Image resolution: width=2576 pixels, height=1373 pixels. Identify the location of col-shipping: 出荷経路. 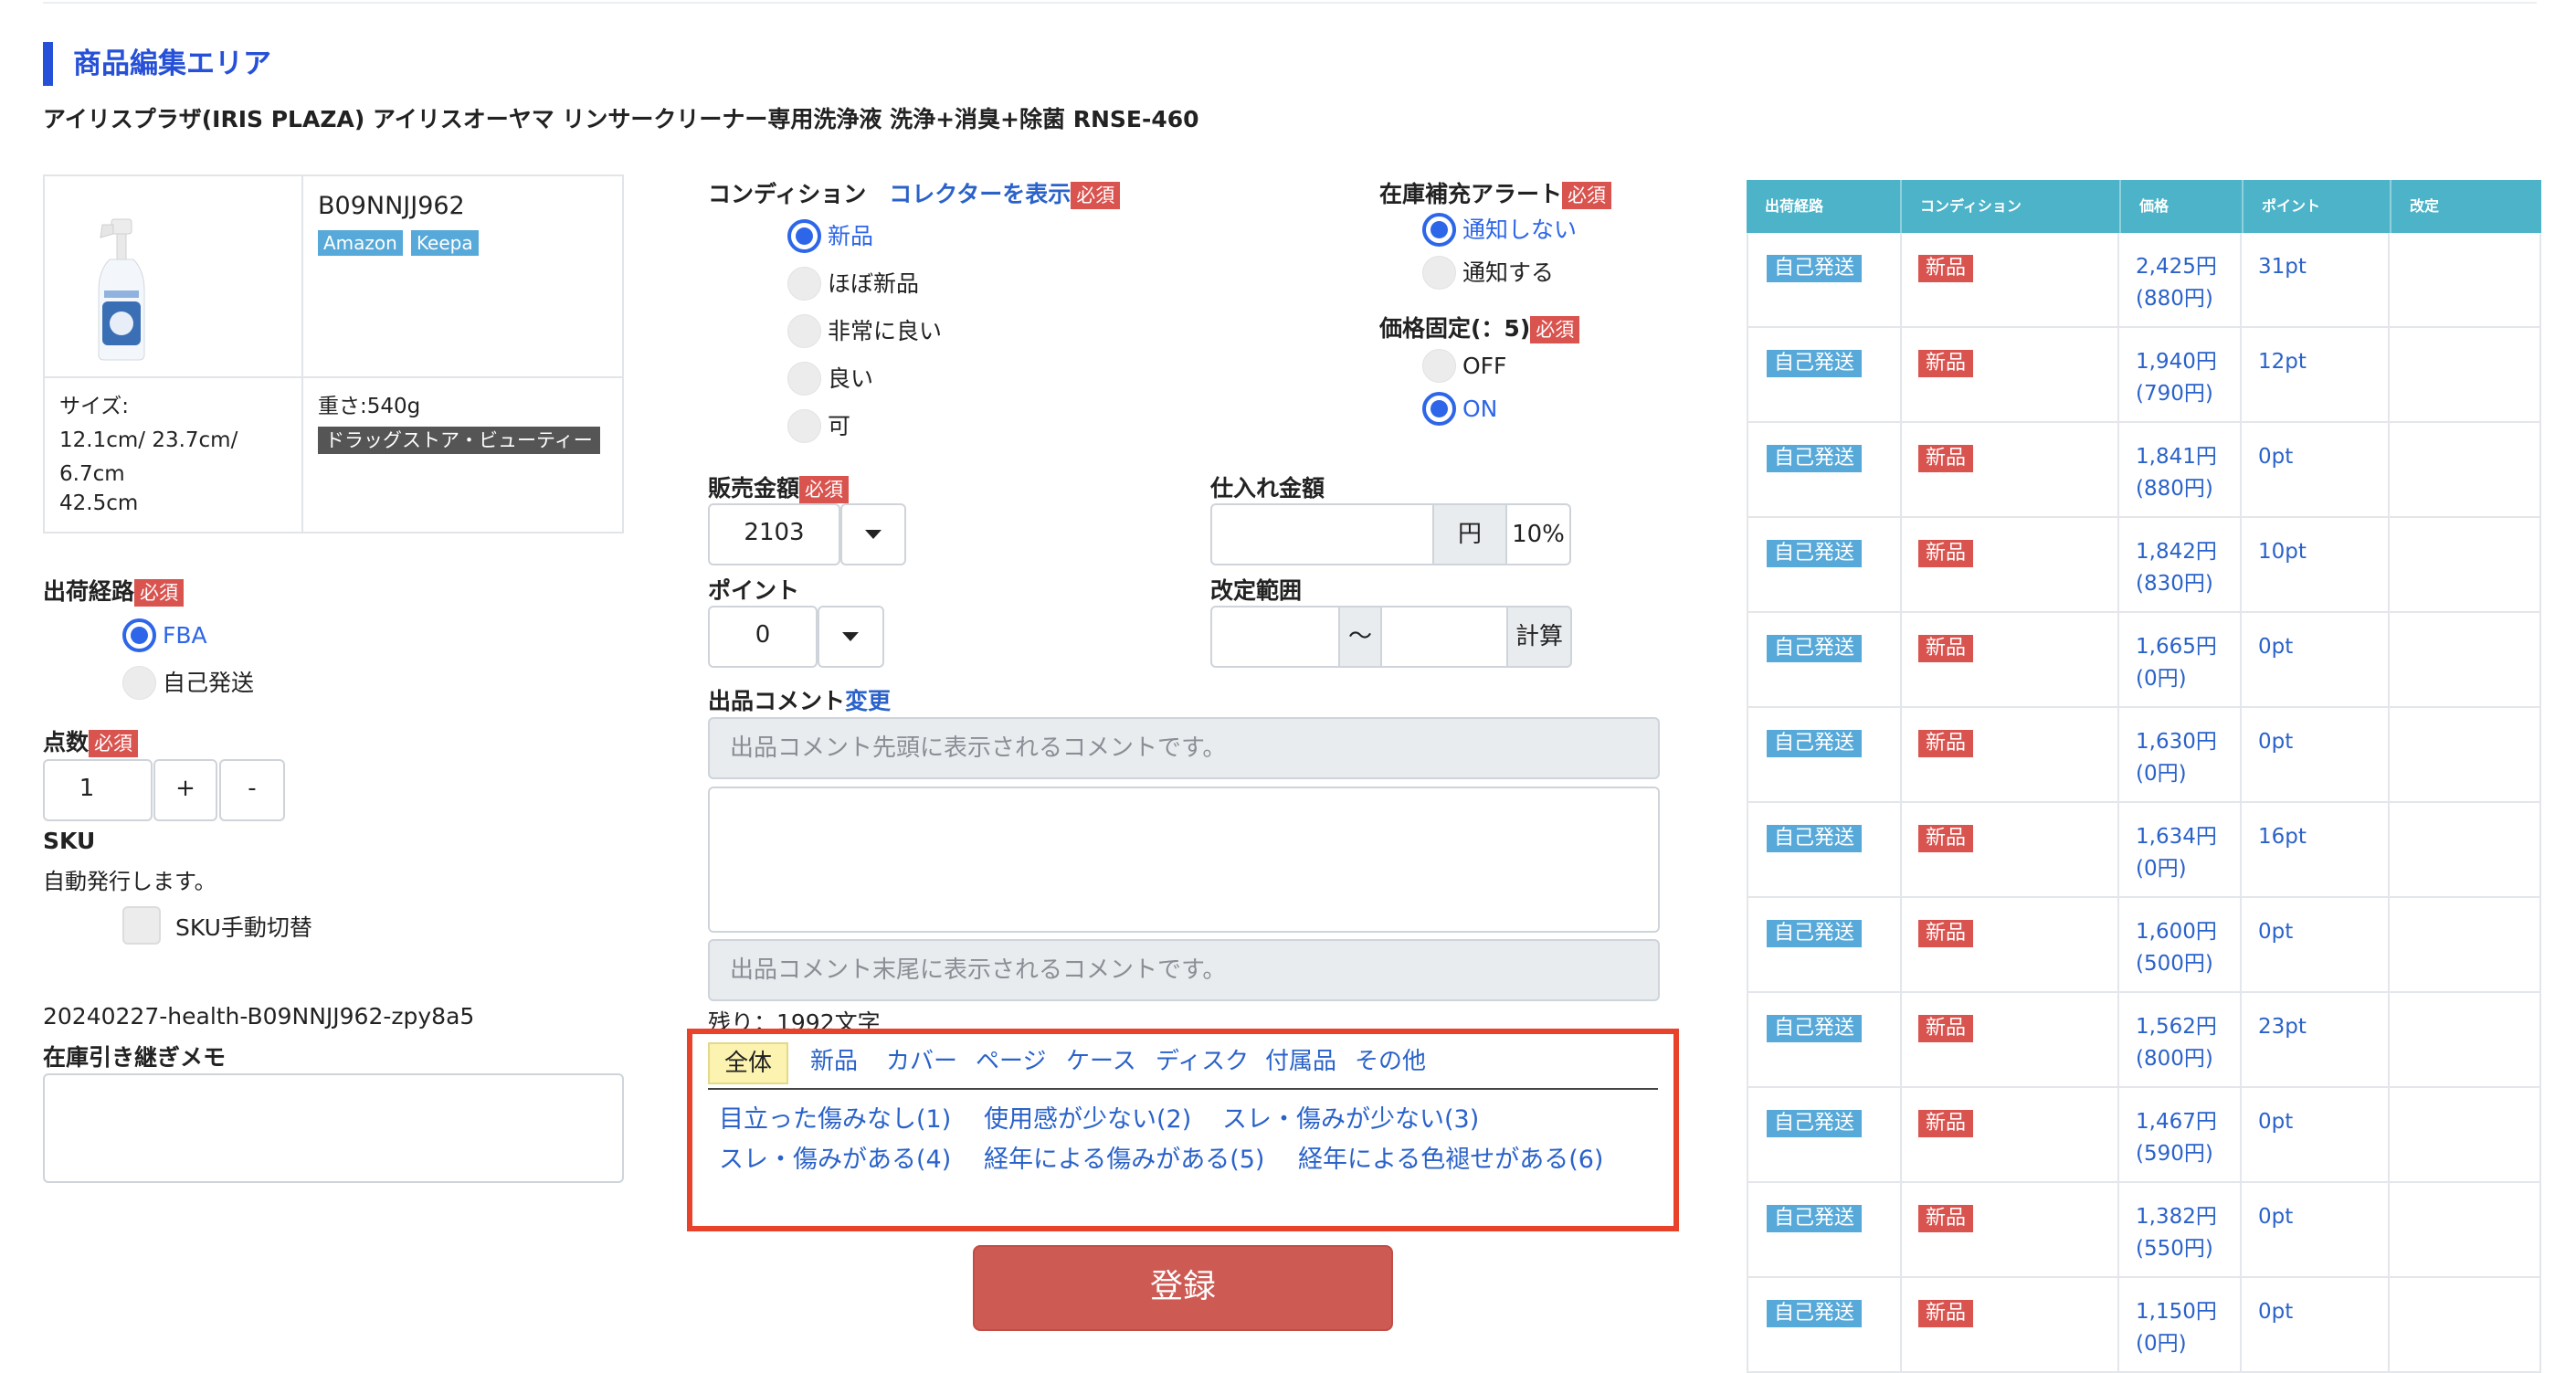
(1823, 206).